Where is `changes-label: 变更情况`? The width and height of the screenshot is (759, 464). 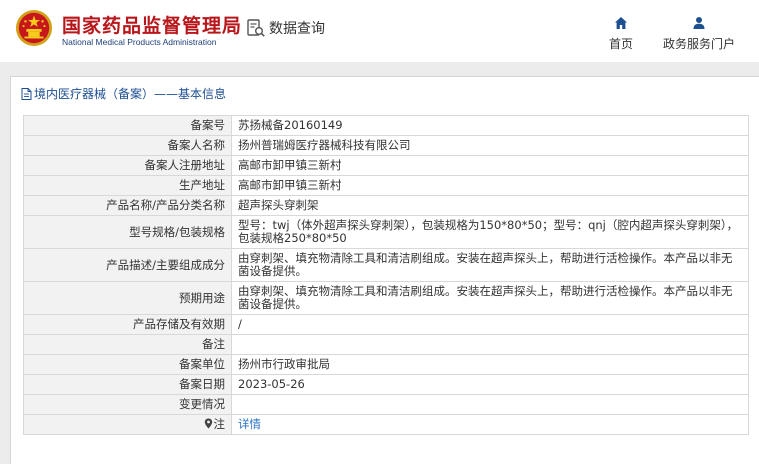 changes-label: 变更情况 is located at coordinates (127, 404).